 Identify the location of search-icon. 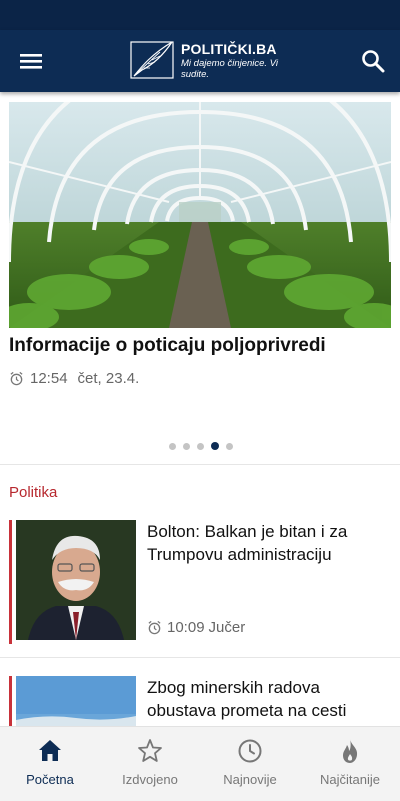
(373, 61).